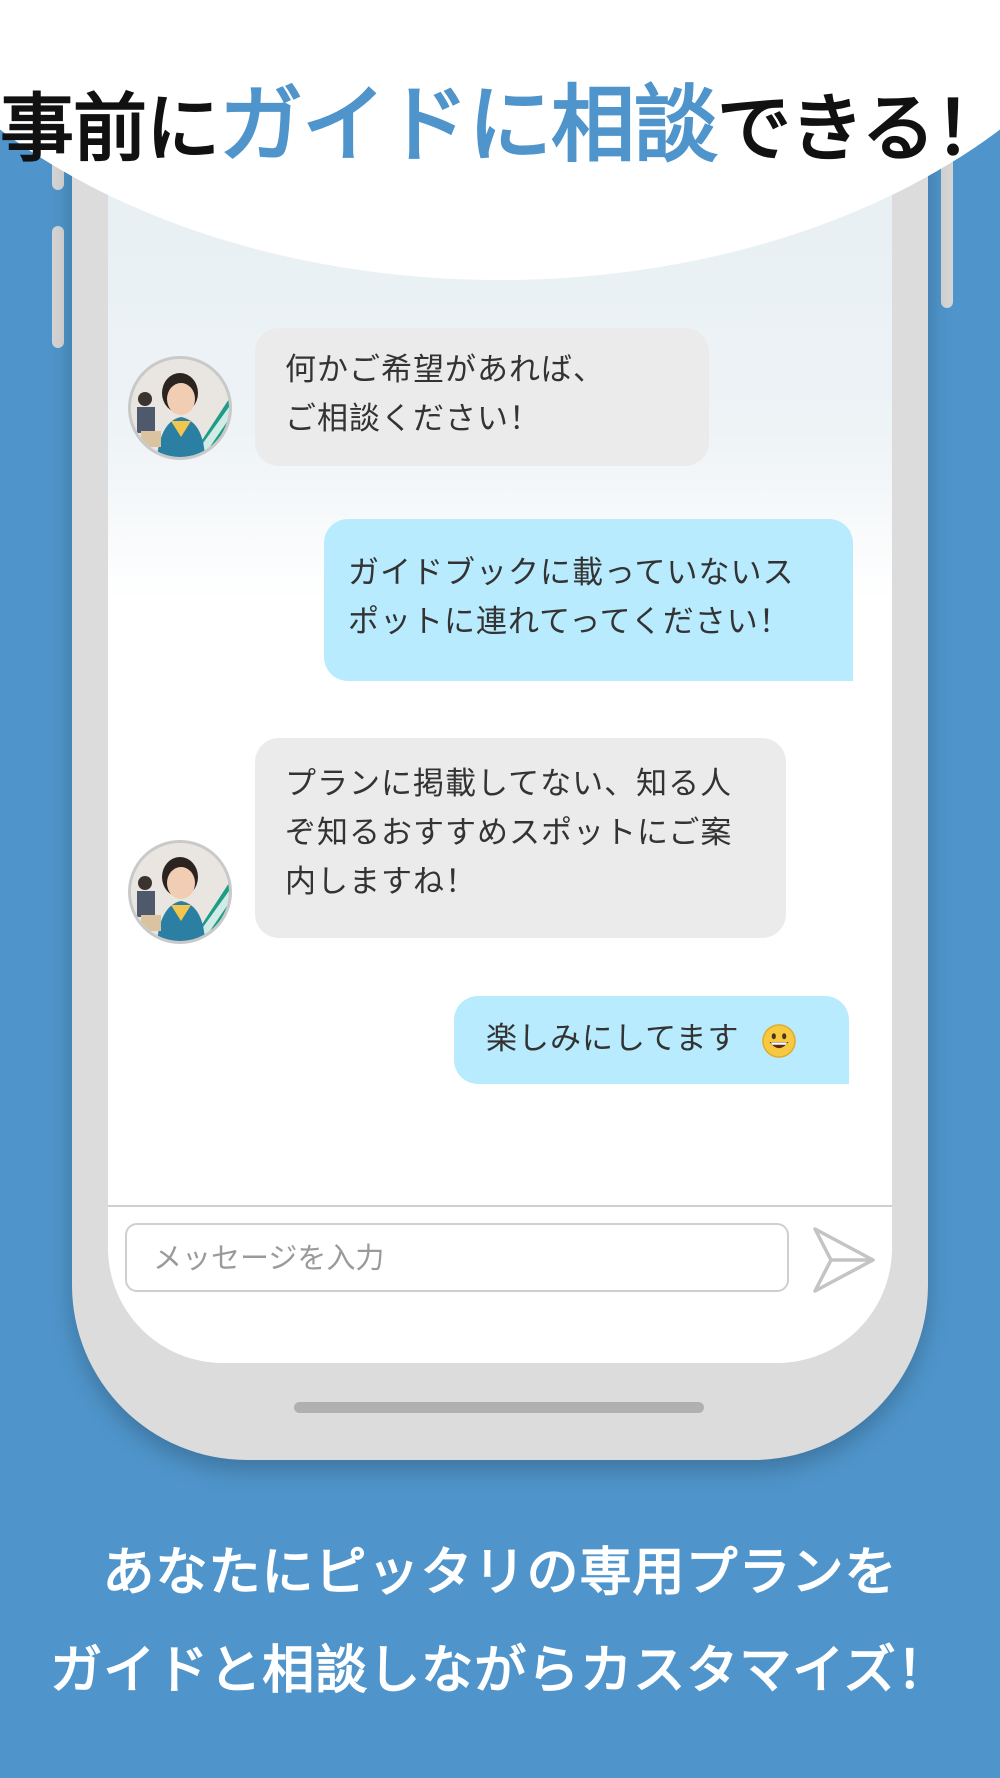  What do you see at coordinates (468, 125) in the screenshot?
I see `headline-highlight: ガイドに相談` at bounding box center [468, 125].